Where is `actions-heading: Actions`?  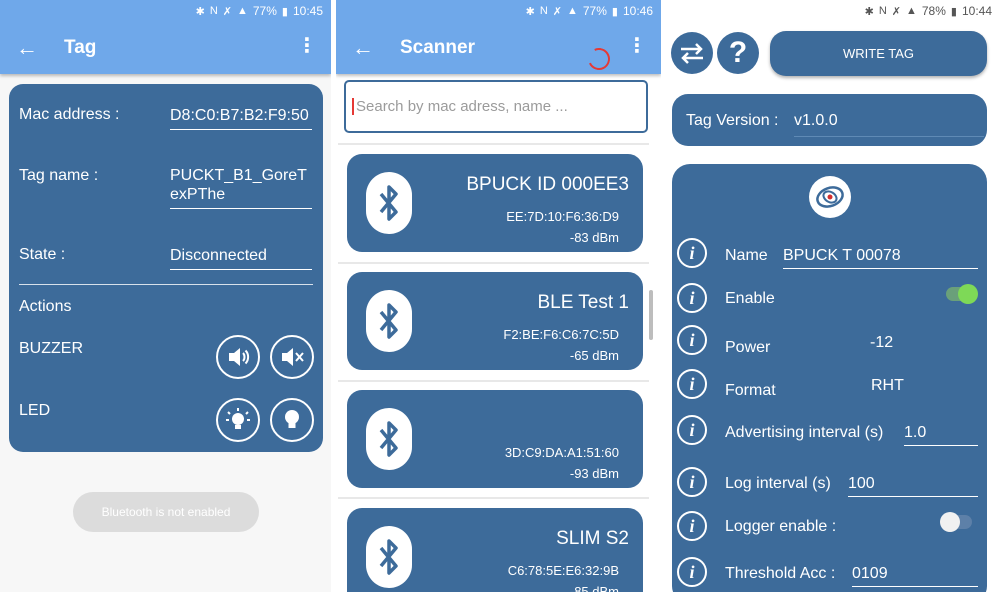 actions-heading: Actions is located at coordinates (45, 306).